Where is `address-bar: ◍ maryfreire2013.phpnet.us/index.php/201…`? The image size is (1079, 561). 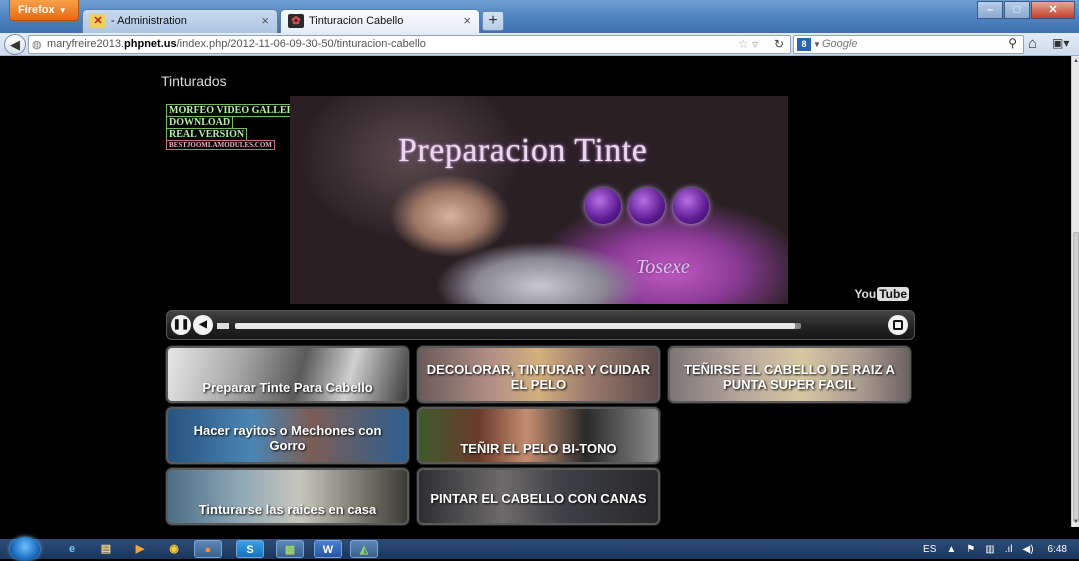 address-bar: ◍ maryfreire2013.phpnet.us/index.php/201… is located at coordinates (409, 44).